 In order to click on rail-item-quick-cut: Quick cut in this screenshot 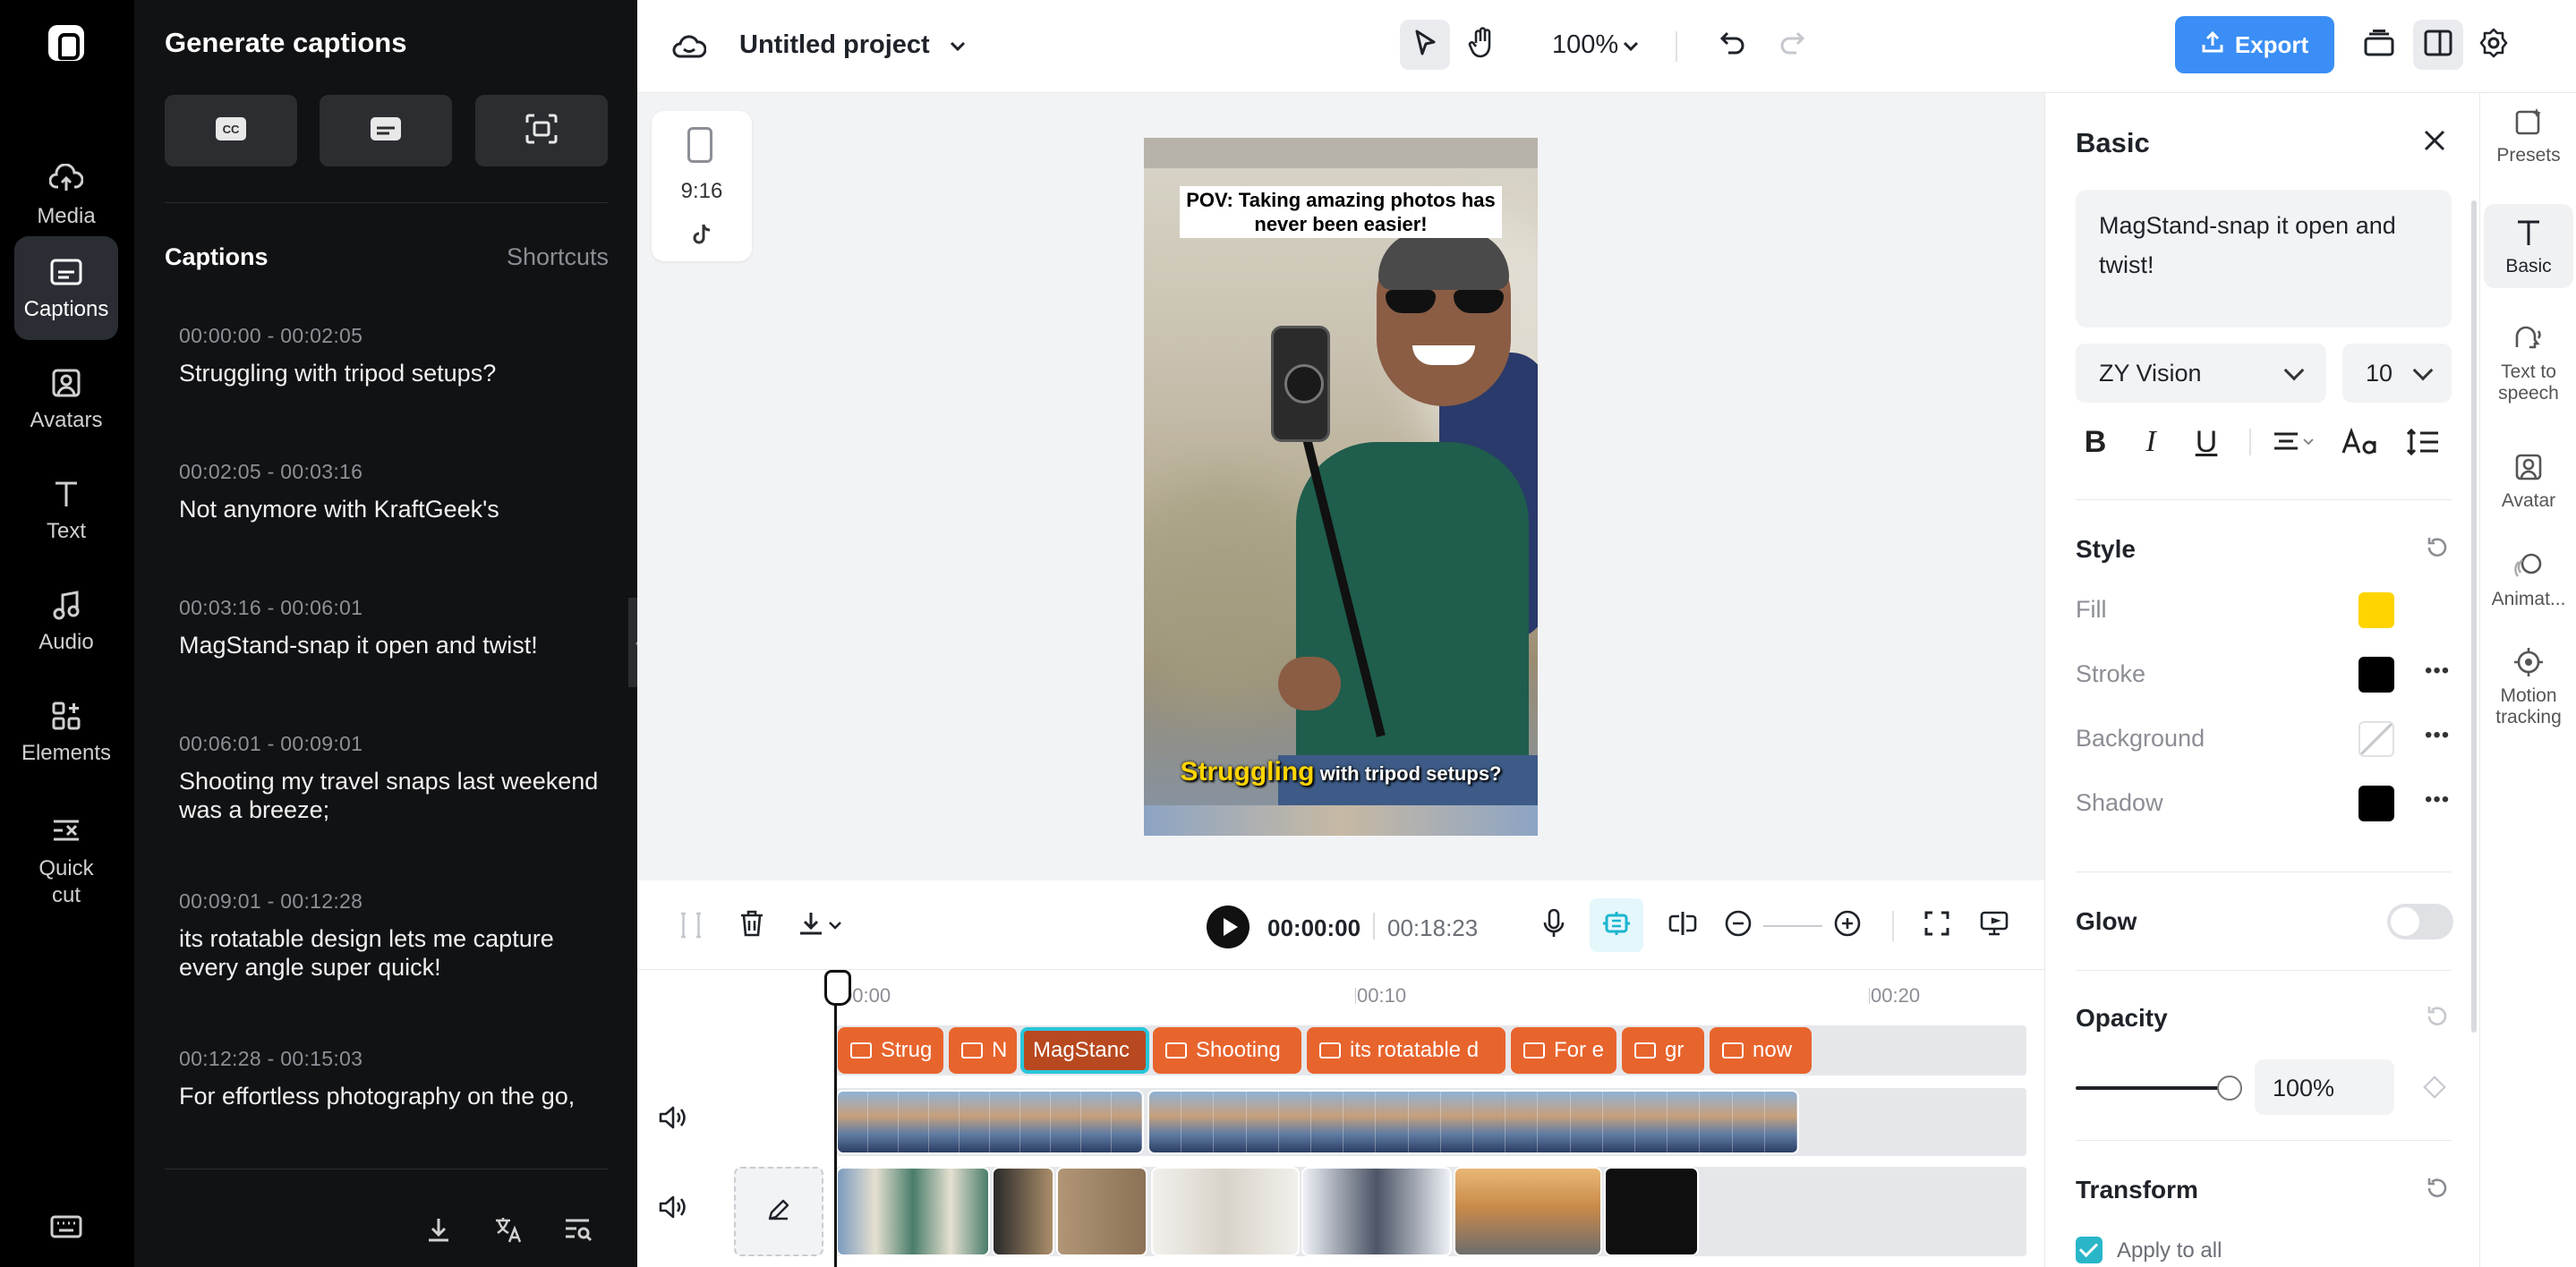, I will do `click(66, 860)`.